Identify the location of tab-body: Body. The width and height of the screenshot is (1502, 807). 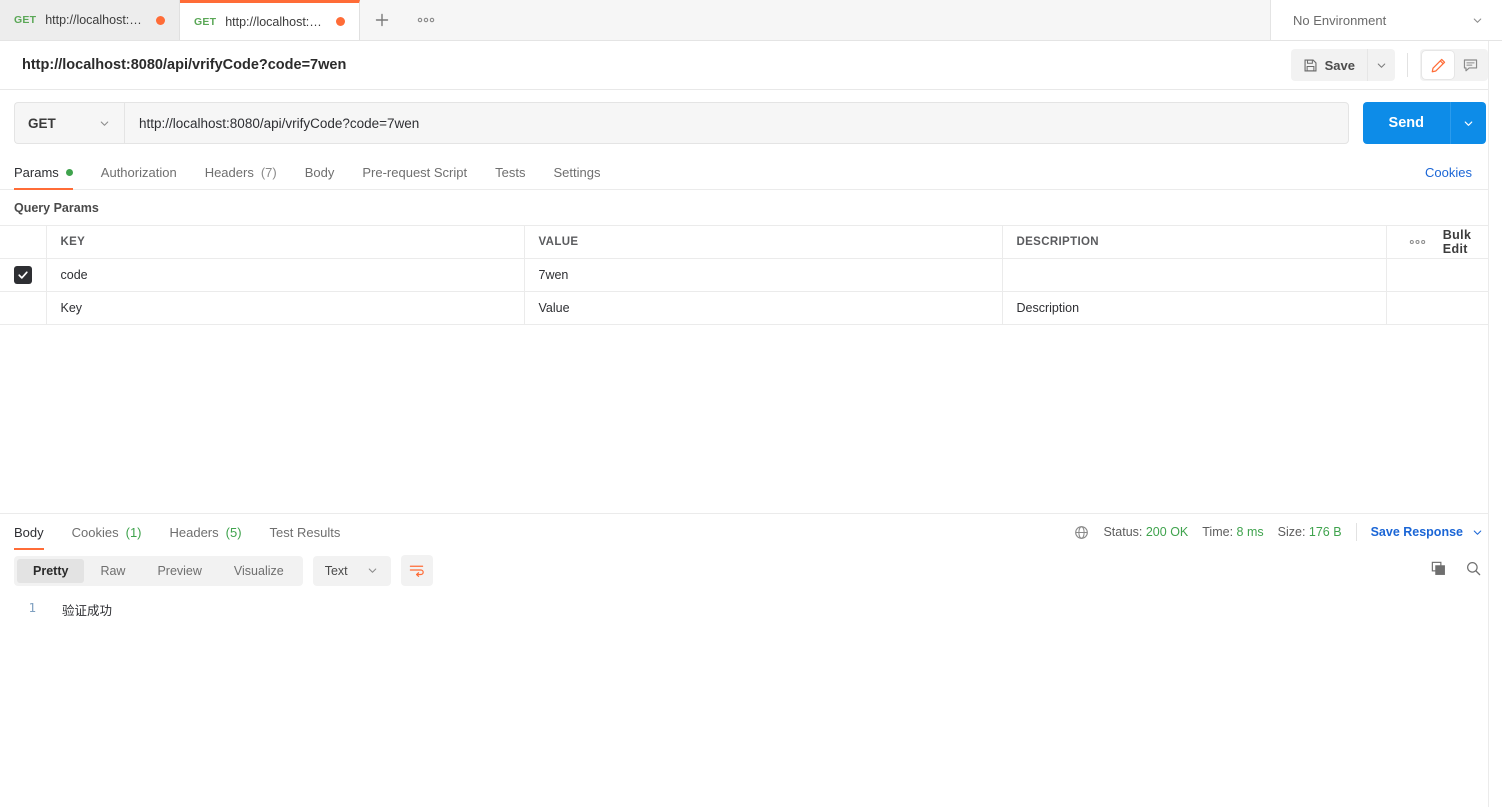
(320, 172).